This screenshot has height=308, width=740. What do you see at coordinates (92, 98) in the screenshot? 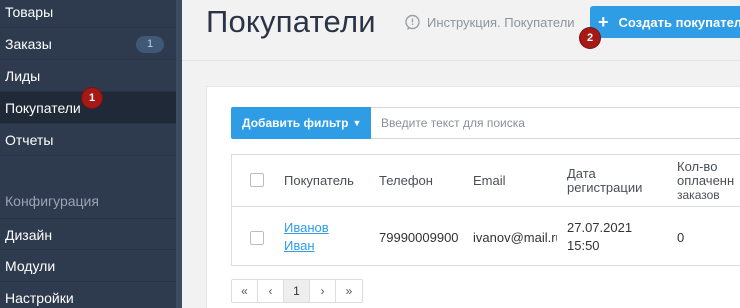
I see `step-marker-1: 1` at bounding box center [92, 98].